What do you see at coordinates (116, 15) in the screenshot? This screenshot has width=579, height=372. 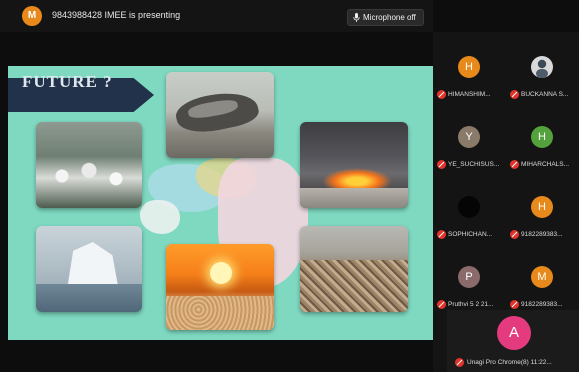 I see `presenting-status: 9843988428 IMEE is presenting` at bounding box center [116, 15].